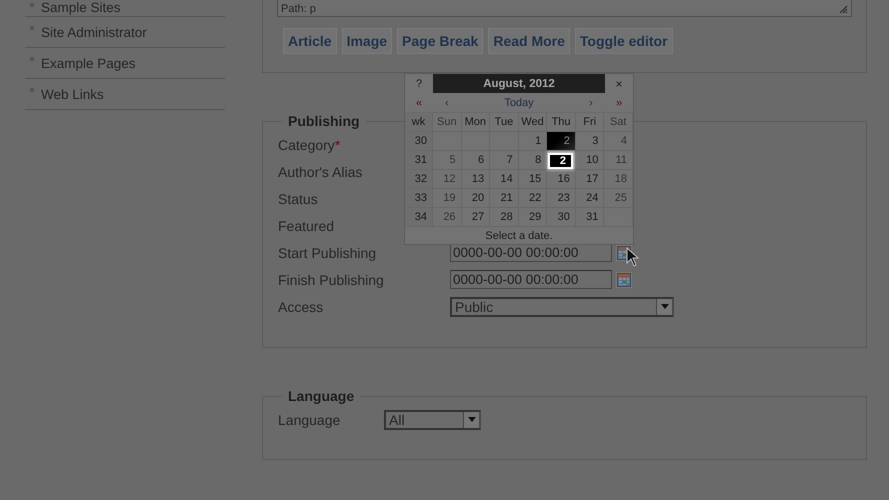  Describe the element at coordinates (564, 8) in the screenshot. I see `editor-path-bar: Path: p` at that location.